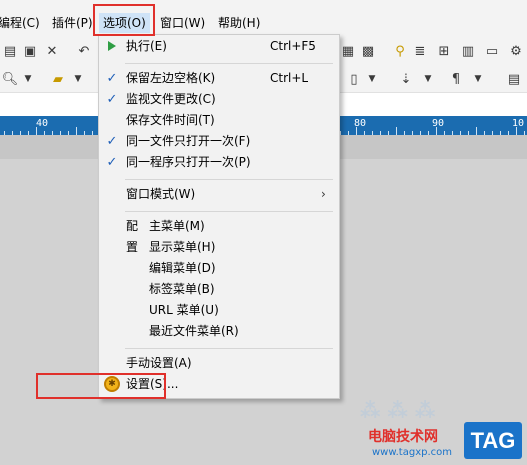 Image resolution: width=527 pixels, height=465 pixels. What do you see at coordinates (161, 194) in the screenshot?
I see `menu-item-label: 窗口模式(W)` at bounding box center [161, 194].